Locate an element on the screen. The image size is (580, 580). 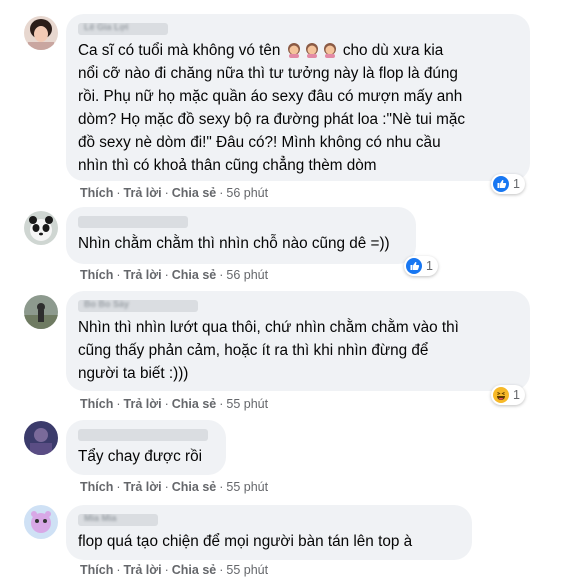
haha-icon is located at coordinates (501, 395).